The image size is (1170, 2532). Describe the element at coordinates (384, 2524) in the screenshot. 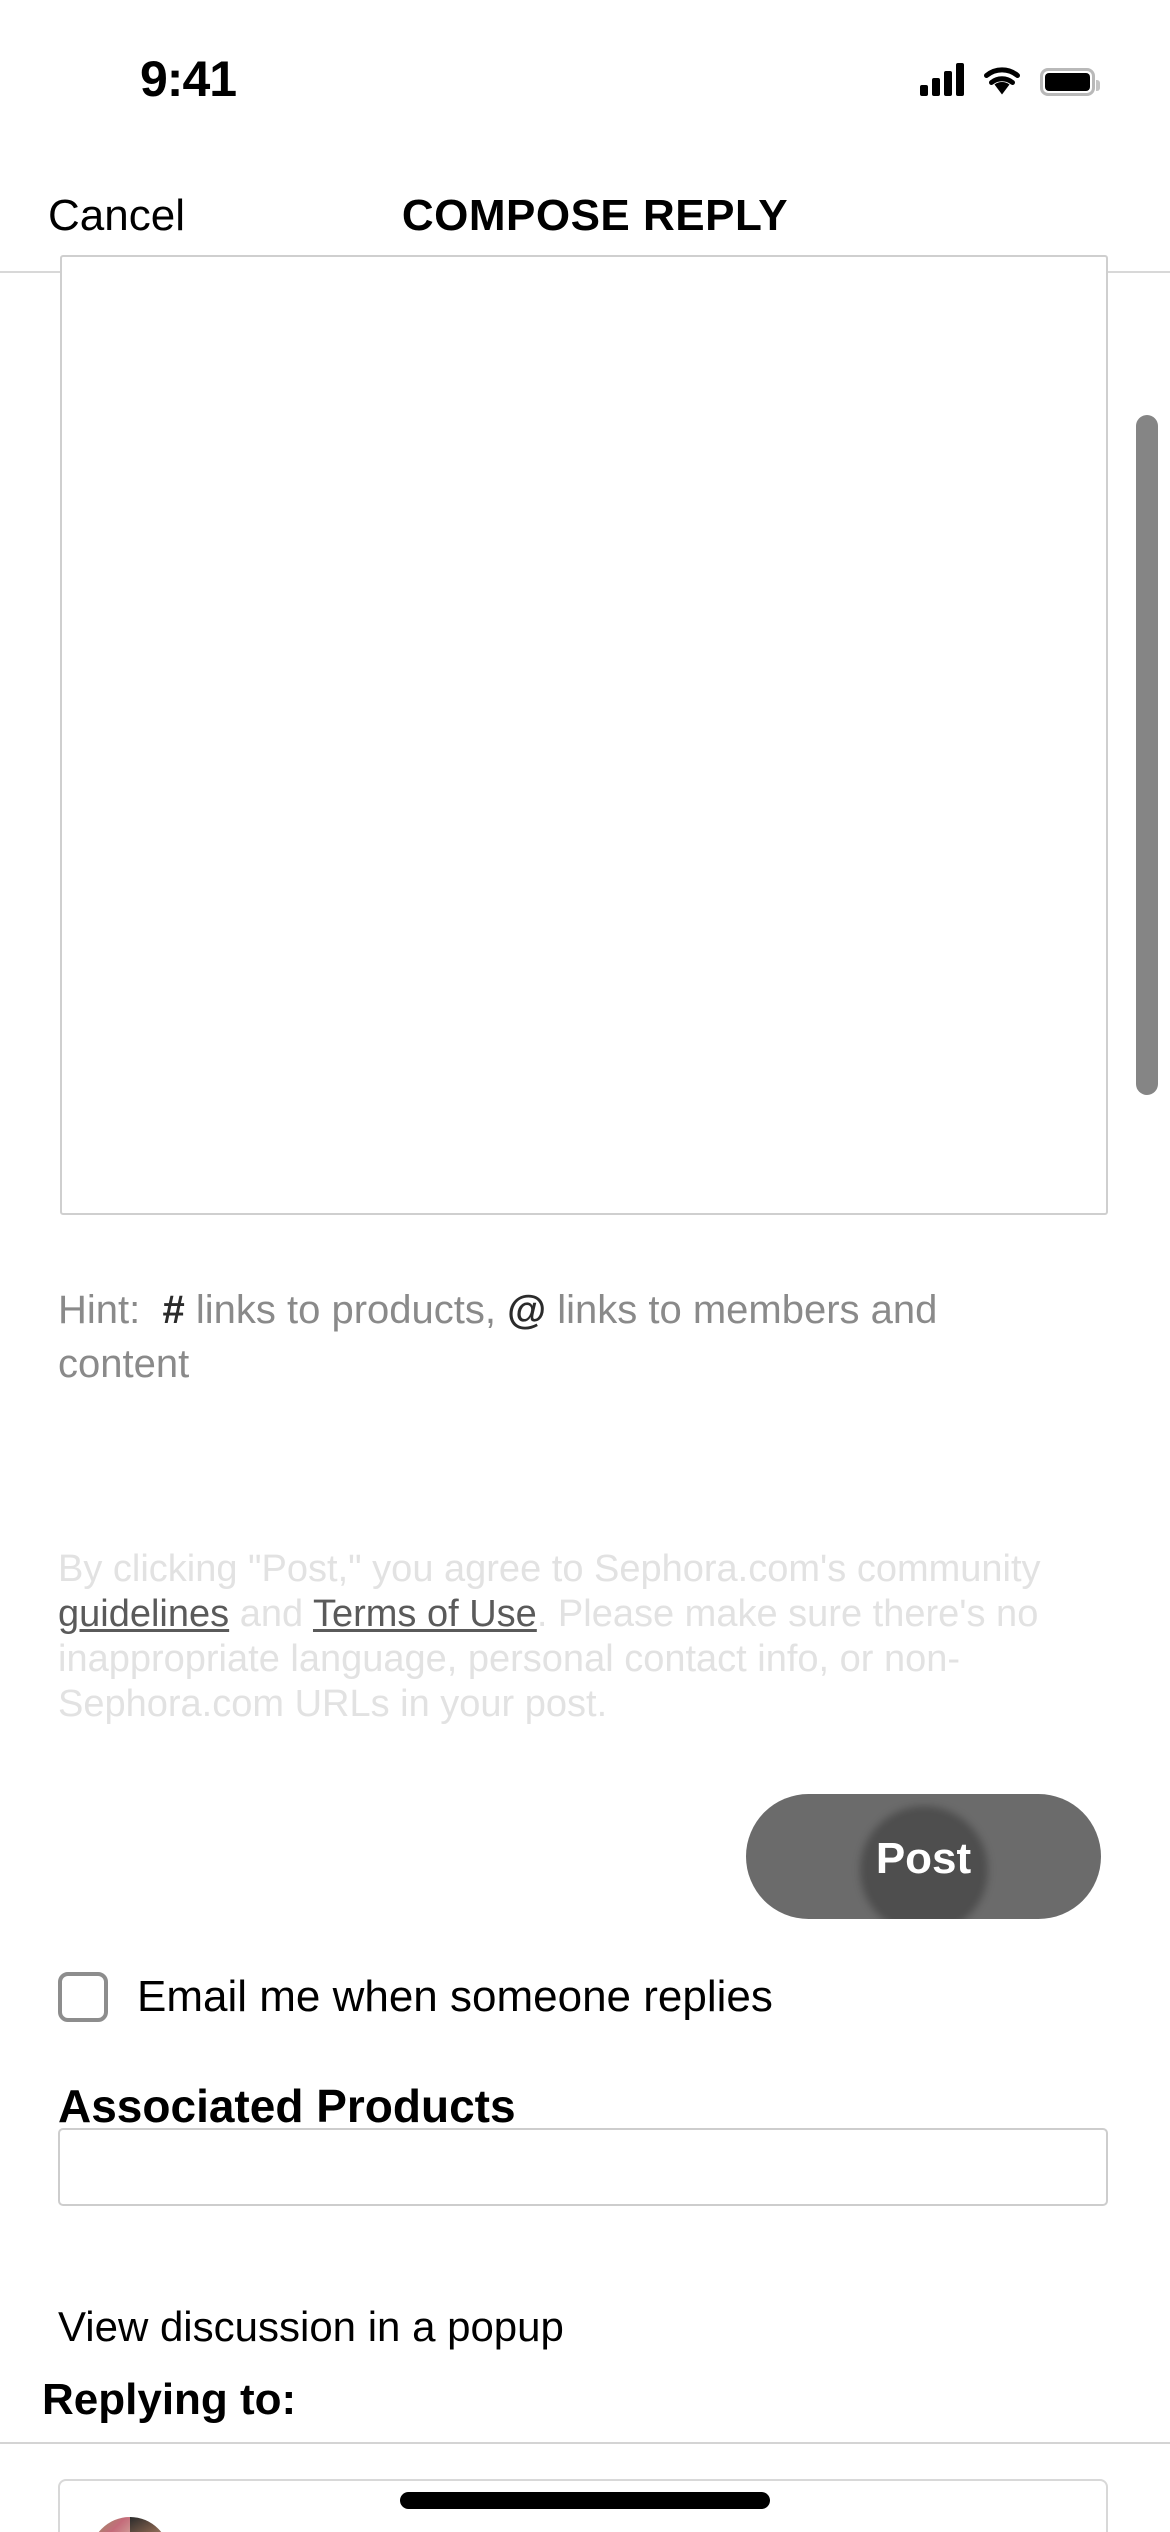

I see `post-author-row: TeamBIC ADMIN ROUGE` at that location.